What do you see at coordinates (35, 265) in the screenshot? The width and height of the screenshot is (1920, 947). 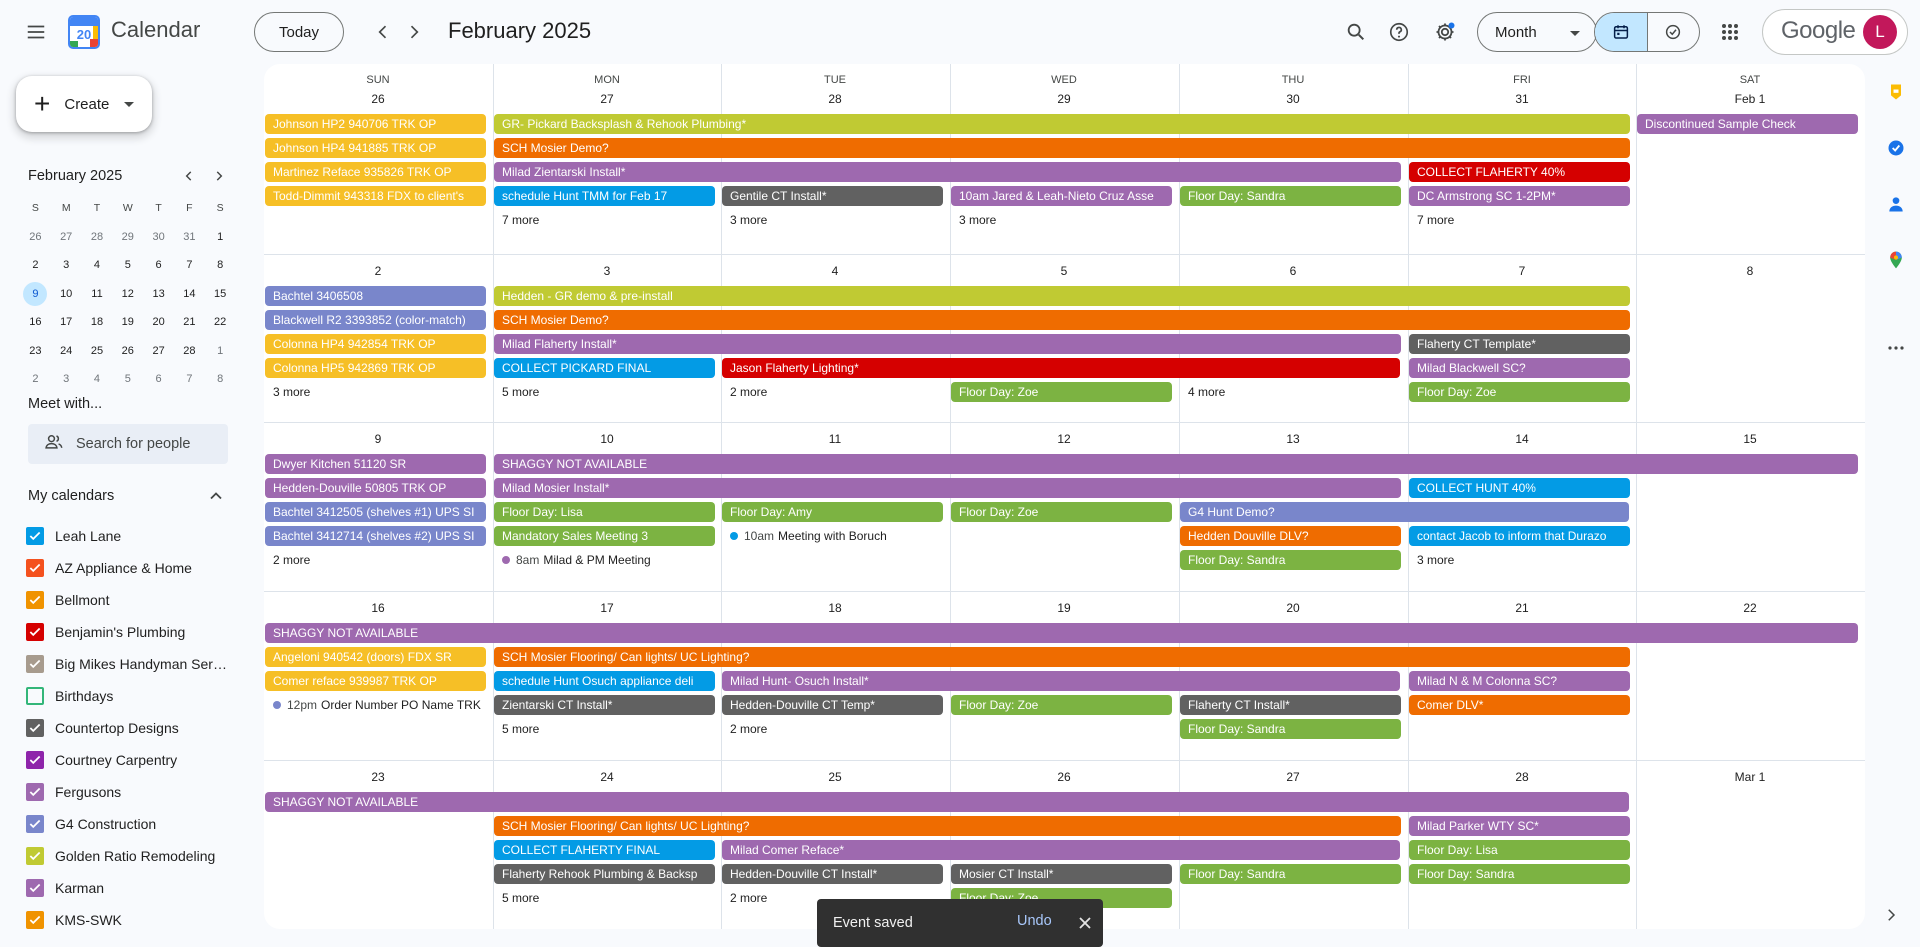 I see `mini-calendar-day: 2` at bounding box center [35, 265].